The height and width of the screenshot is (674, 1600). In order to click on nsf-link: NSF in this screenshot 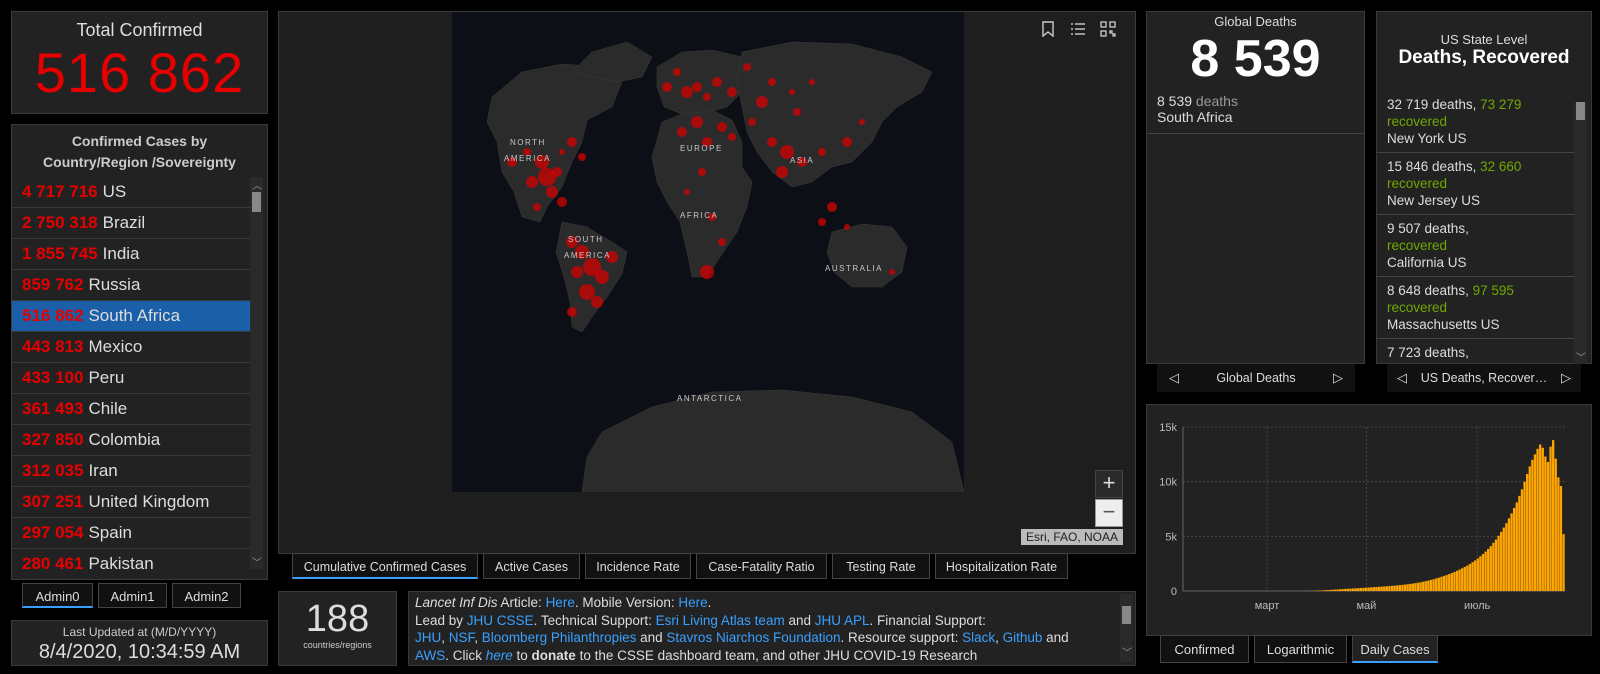, I will do `click(462, 637)`.